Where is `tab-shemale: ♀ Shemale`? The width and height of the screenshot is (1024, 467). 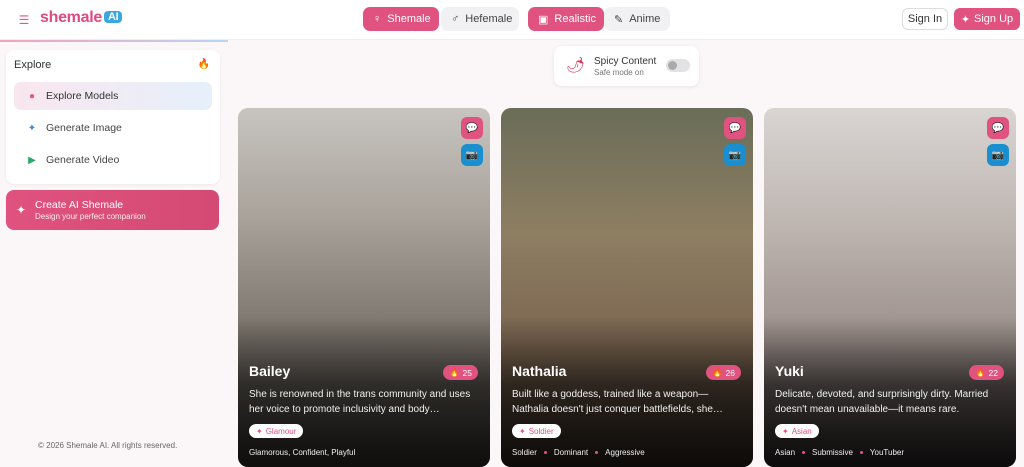 tab-shemale: ♀ Shemale is located at coordinates (401, 19).